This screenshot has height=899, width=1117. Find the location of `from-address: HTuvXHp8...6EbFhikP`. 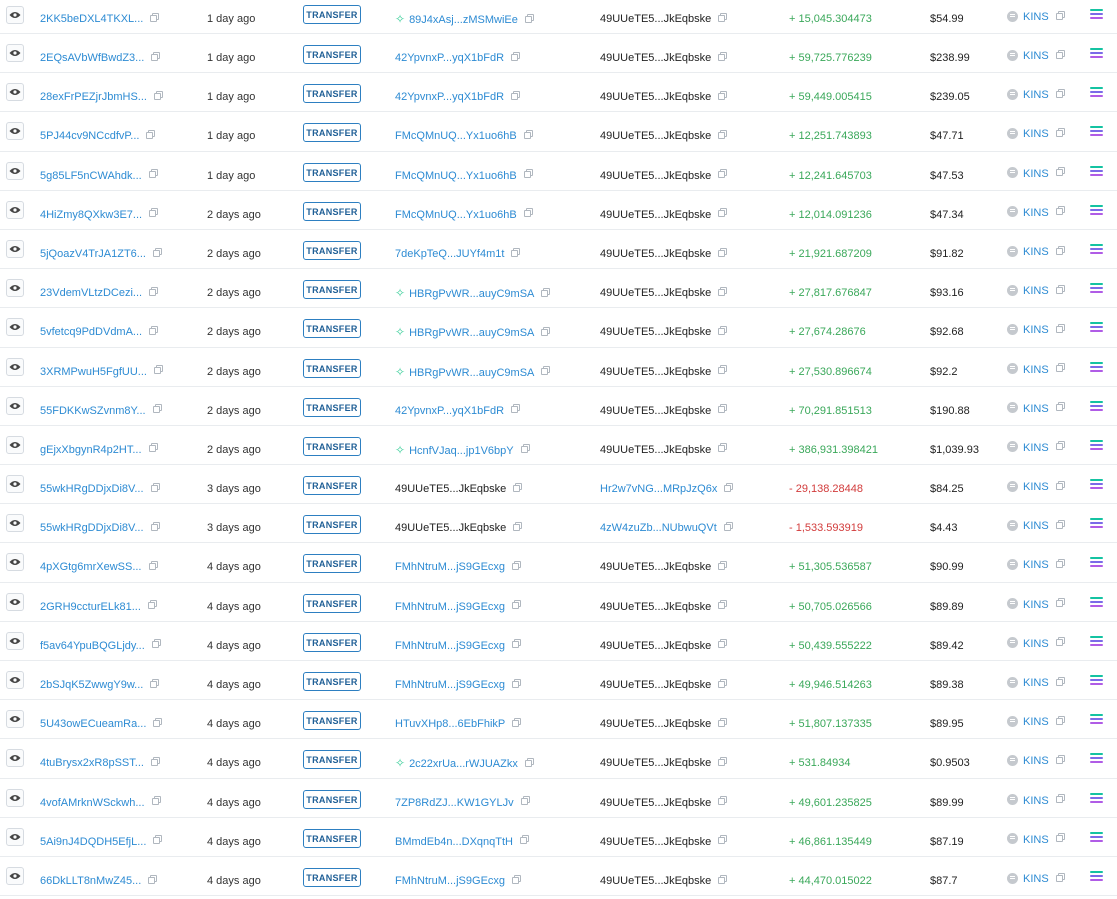

from-address: HTuvXHp8...6EbFhikP is located at coordinates (450, 724).